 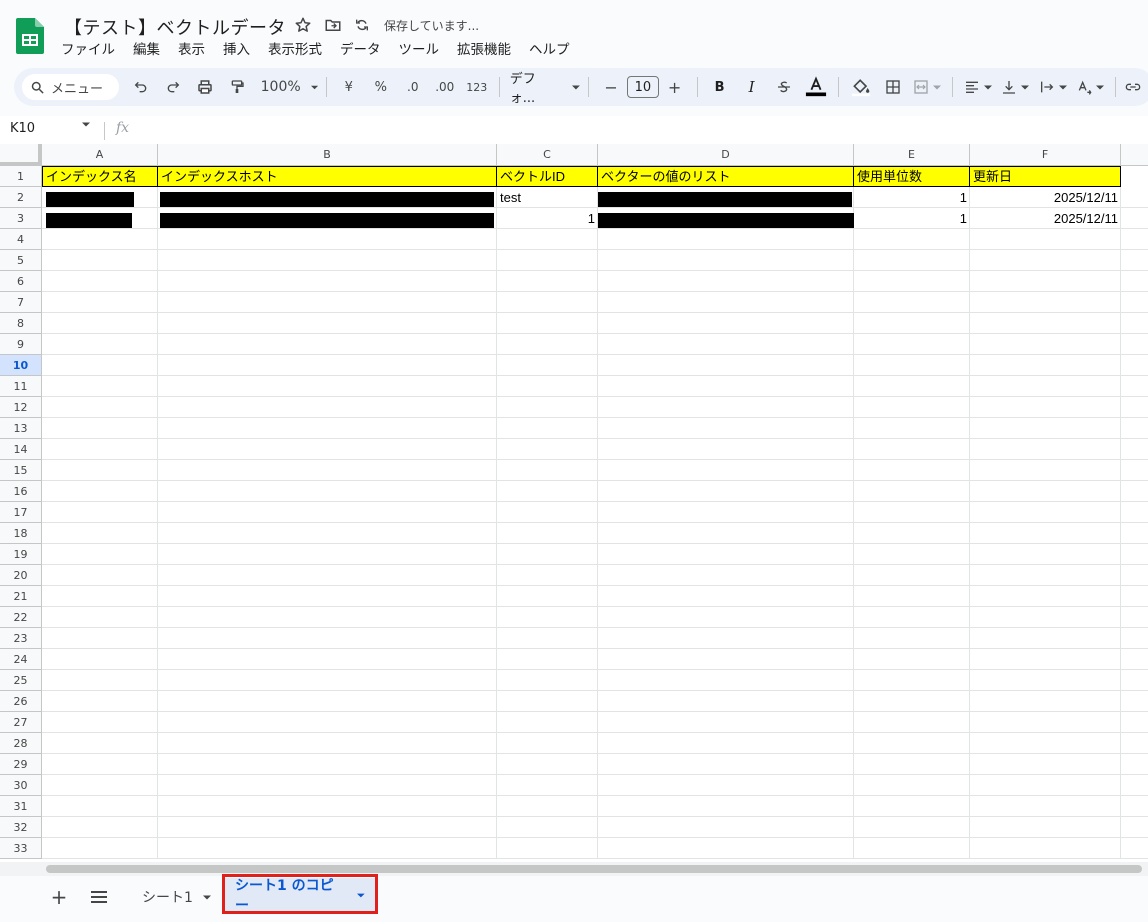 I want to click on scrollbar-thumb, so click(x=594, y=869).